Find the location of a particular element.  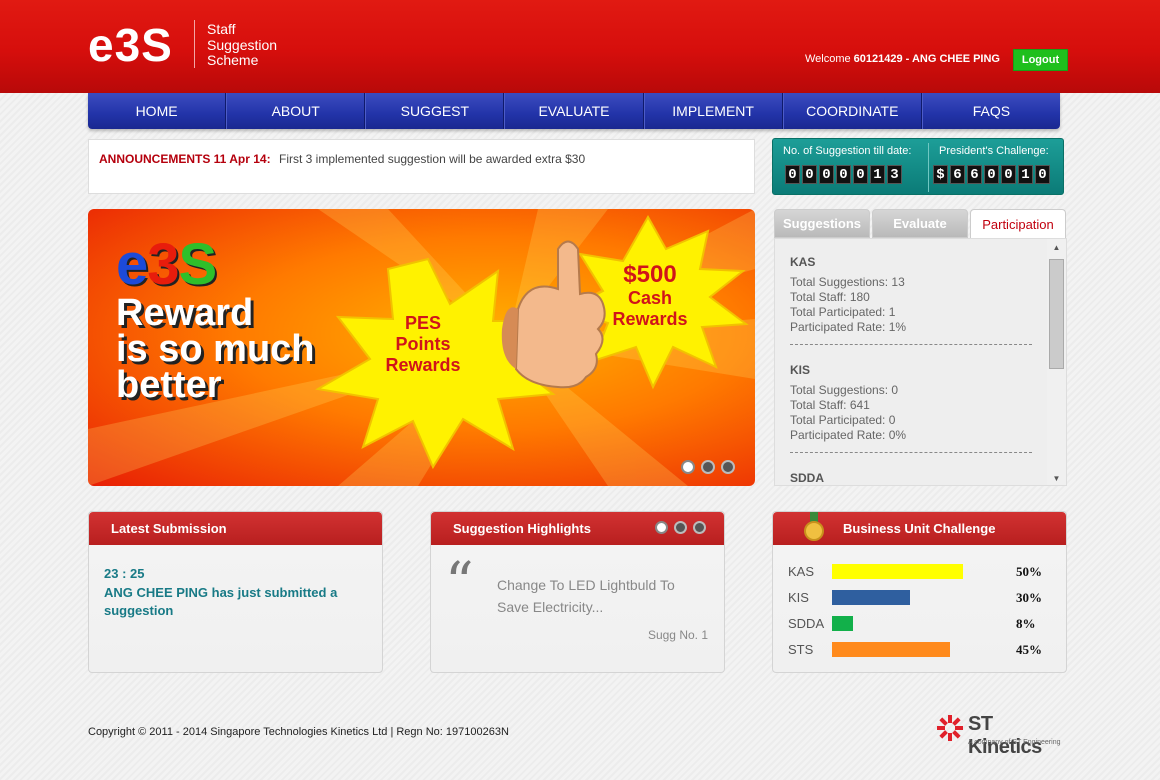

unit-stat: Total Staff: 641 is located at coordinates (830, 405).